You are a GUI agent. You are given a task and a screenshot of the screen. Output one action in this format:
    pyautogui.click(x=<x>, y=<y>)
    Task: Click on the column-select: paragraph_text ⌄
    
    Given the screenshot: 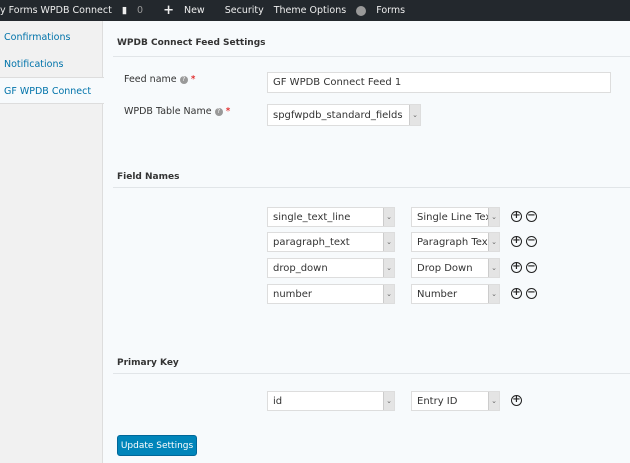 What is the action you would take?
    pyautogui.click(x=331, y=242)
    